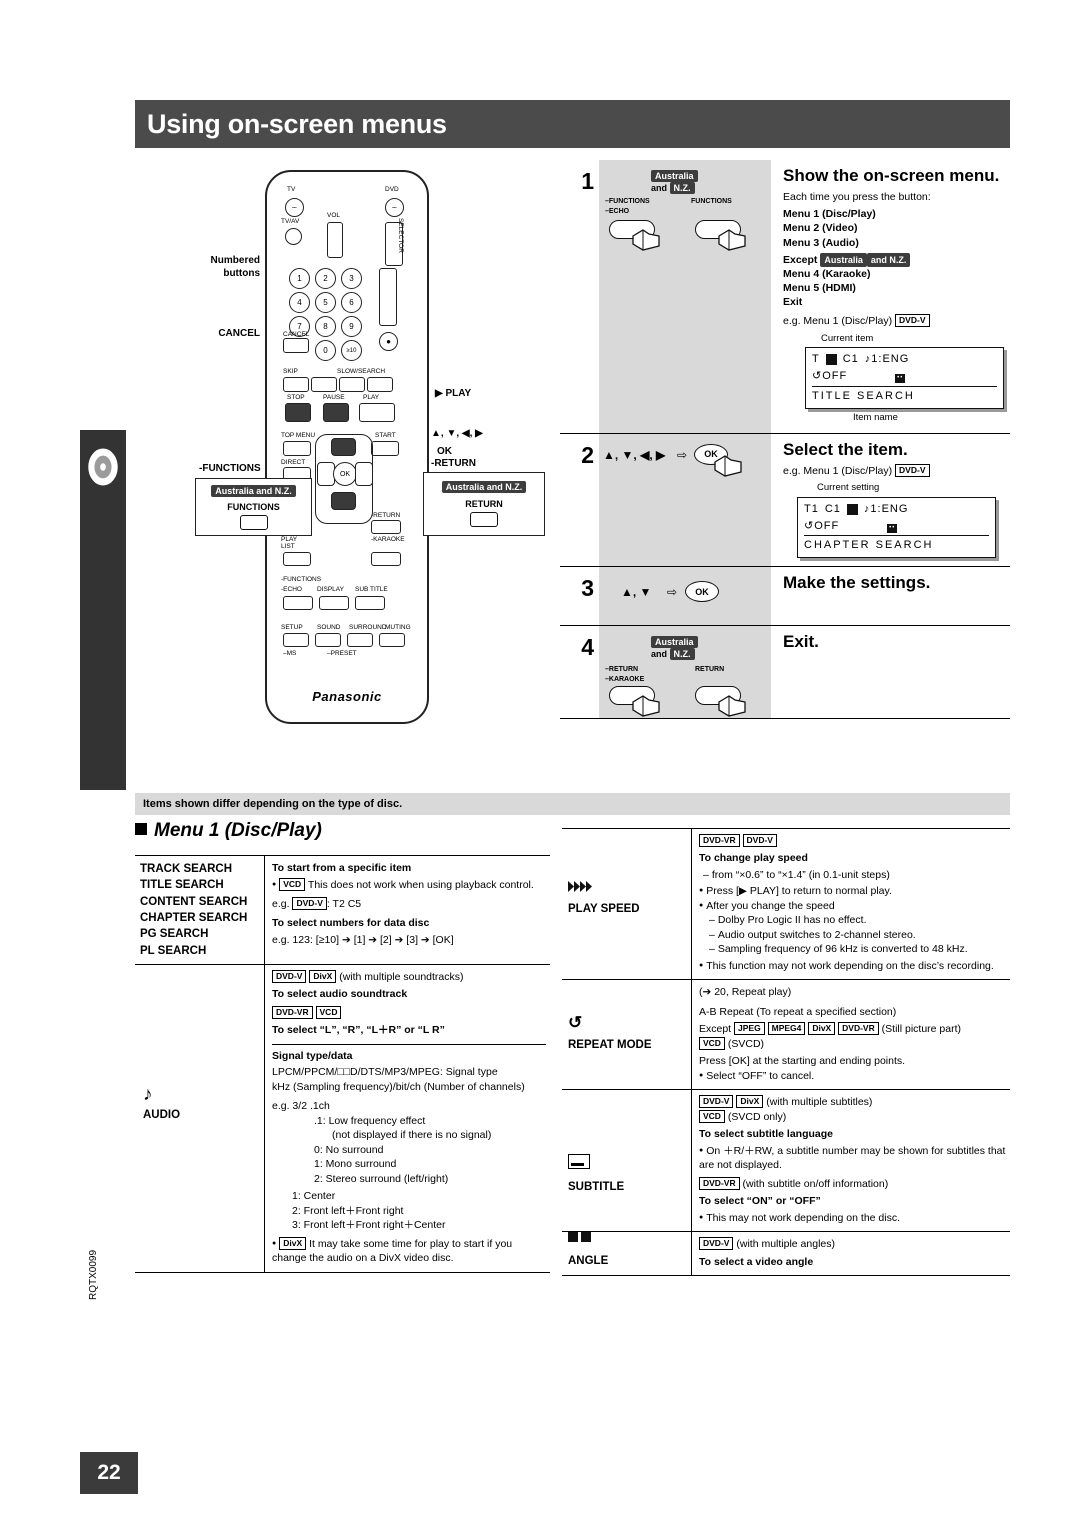  What do you see at coordinates (385, 1072) in the screenshot?
I see `audio-line-5: LPCM/PPCM/□□D/DTS/MP3/MPEG: Signal type` at bounding box center [385, 1072].